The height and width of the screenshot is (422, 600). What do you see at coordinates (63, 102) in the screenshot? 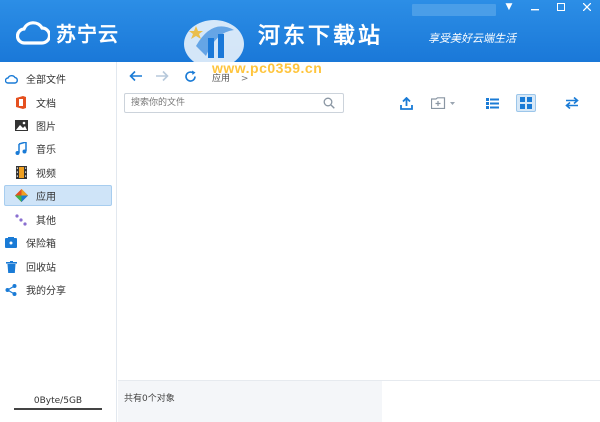
I see `sidebar-item-documents: 文档` at bounding box center [63, 102].